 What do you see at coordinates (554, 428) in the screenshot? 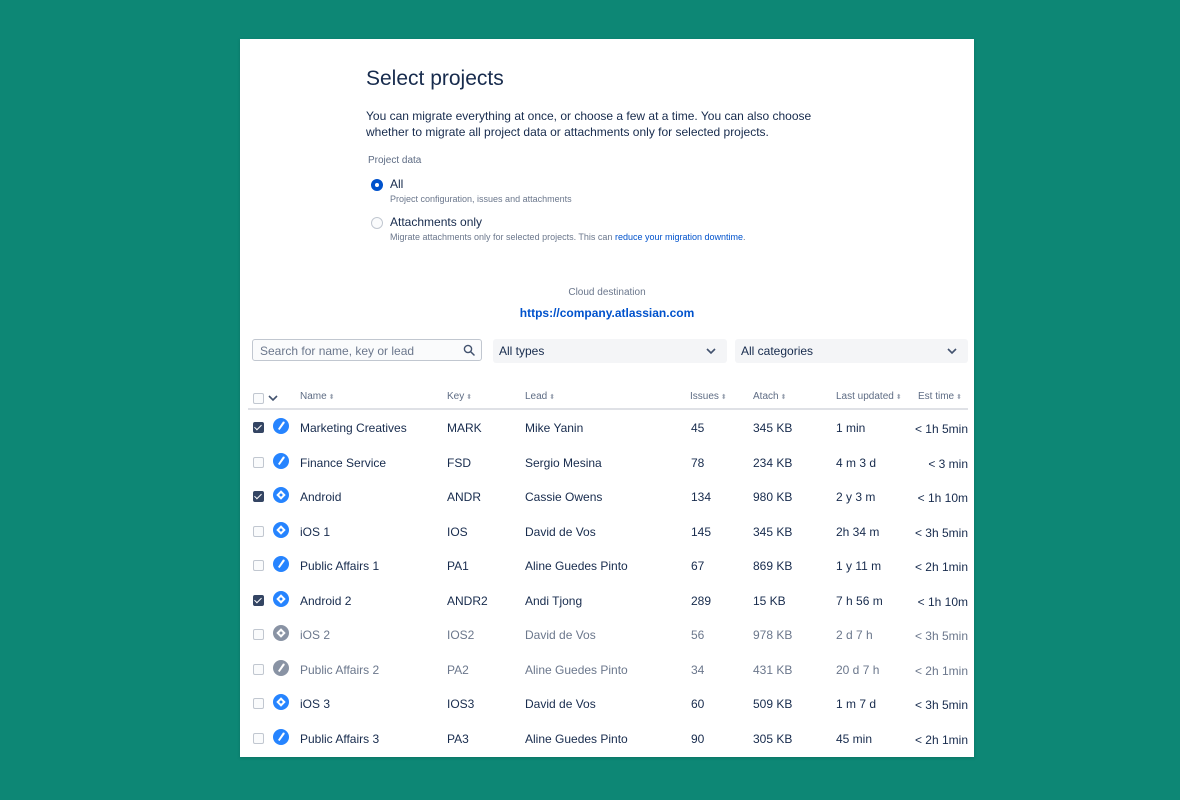
I see `project-lead: Mike Yanin` at bounding box center [554, 428].